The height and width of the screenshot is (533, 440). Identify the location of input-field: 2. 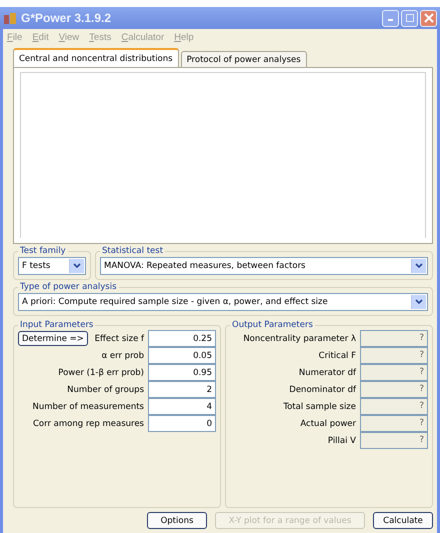
(182, 389).